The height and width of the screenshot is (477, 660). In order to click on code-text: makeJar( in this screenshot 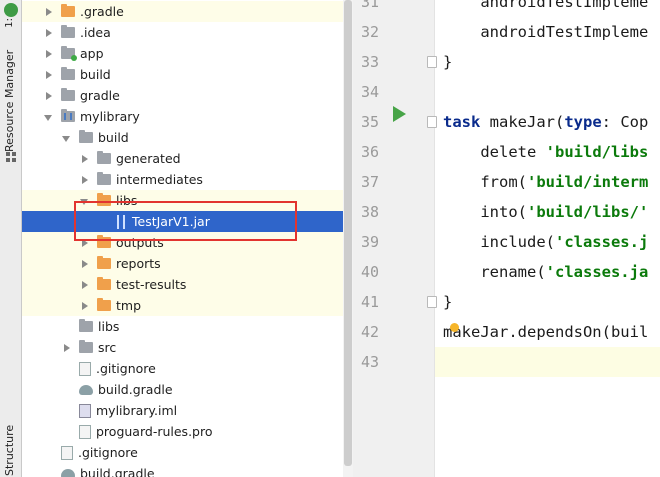, I will do `click(522, 122)`.